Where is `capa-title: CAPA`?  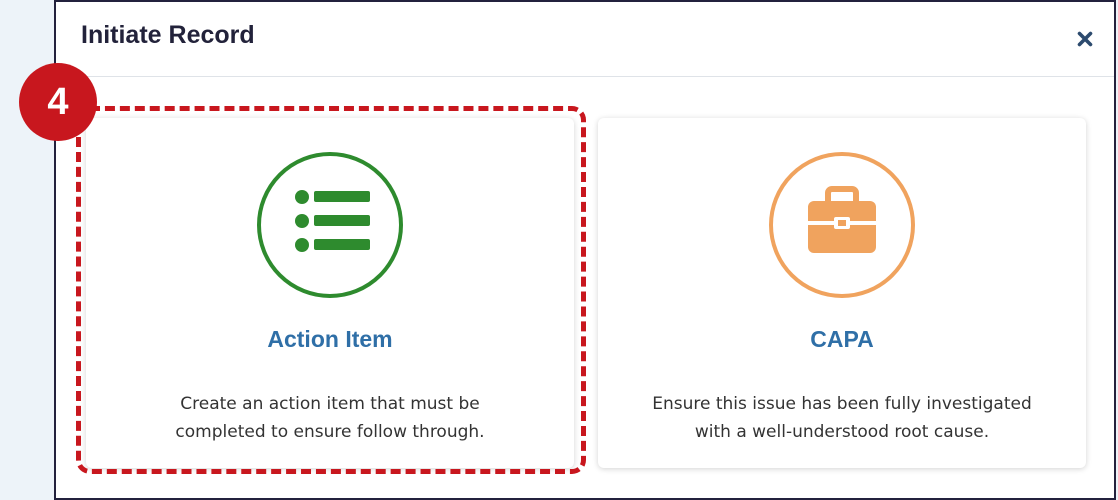 capa-title: CAPA is located at coordinates (842, 339).